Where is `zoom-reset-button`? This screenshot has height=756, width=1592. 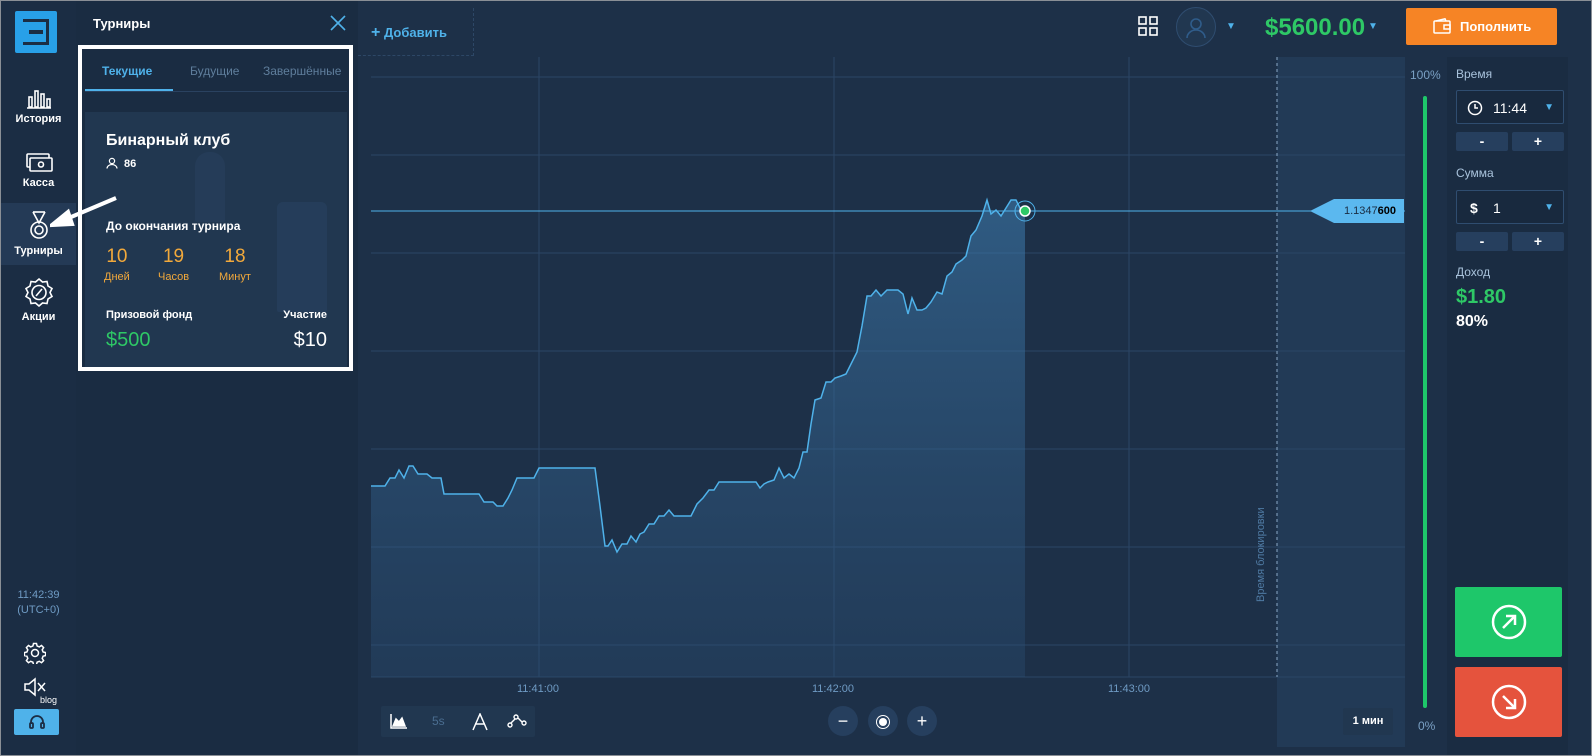 zoom-reset-button is located at coordinates (883, 721).